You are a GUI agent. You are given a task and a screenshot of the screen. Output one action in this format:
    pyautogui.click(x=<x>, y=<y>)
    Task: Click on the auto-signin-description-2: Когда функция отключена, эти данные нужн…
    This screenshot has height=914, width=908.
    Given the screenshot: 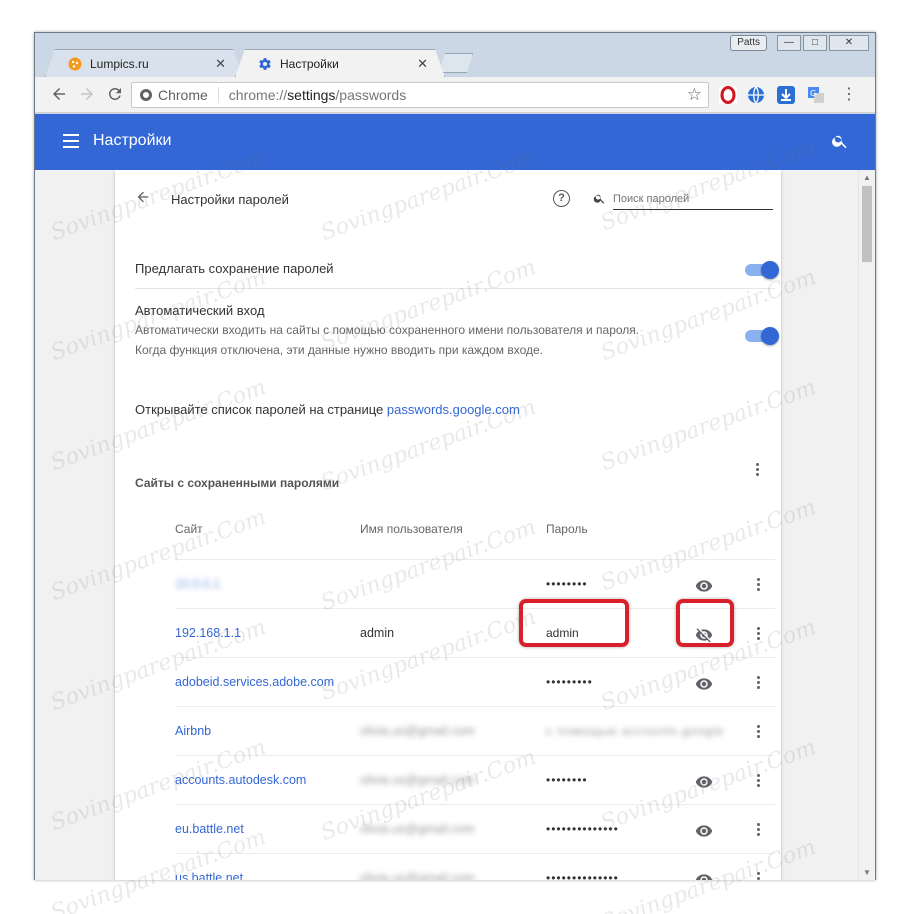 What is the action you would take?
    pyautogui.click(x=339, y=350)
    